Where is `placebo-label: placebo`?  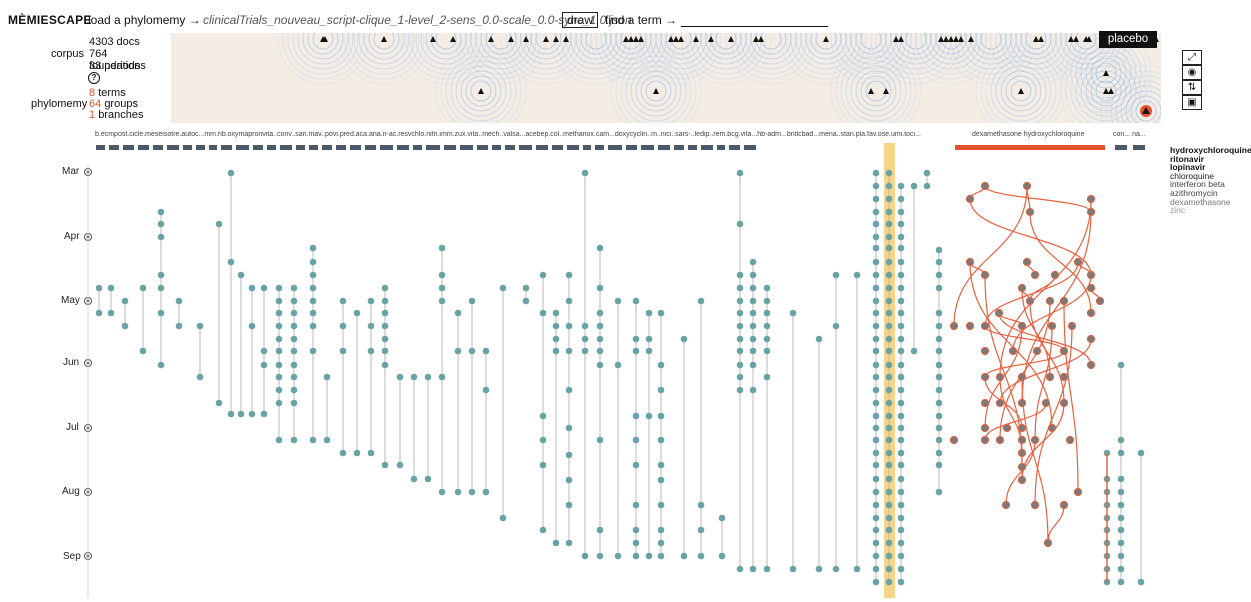
placebo-label: placebo is located at coordinates (1128, 39).